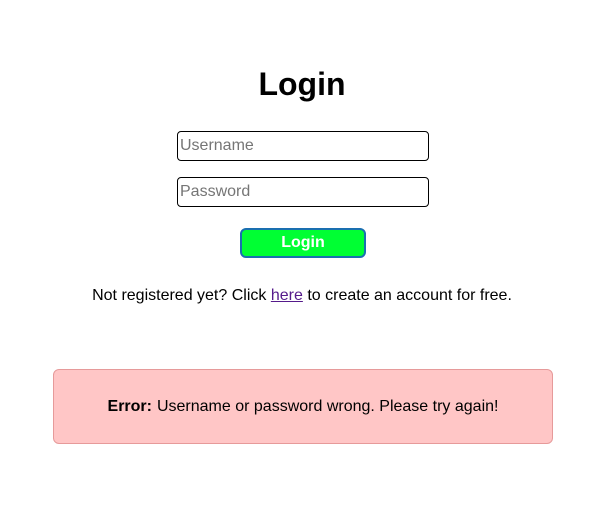 Image resolution: width=604 pixels, height=515 pixels. Describe the element at coordinates (303, 146) in the screenshot. I see `username-input` at that location.